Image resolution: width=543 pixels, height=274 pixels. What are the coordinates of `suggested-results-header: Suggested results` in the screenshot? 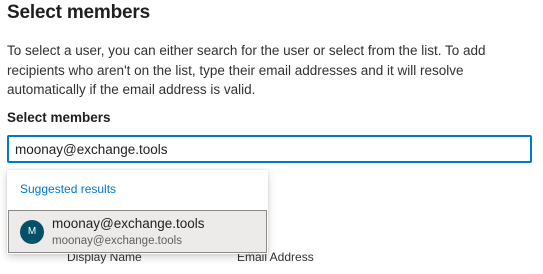 It's located at (68, 189).